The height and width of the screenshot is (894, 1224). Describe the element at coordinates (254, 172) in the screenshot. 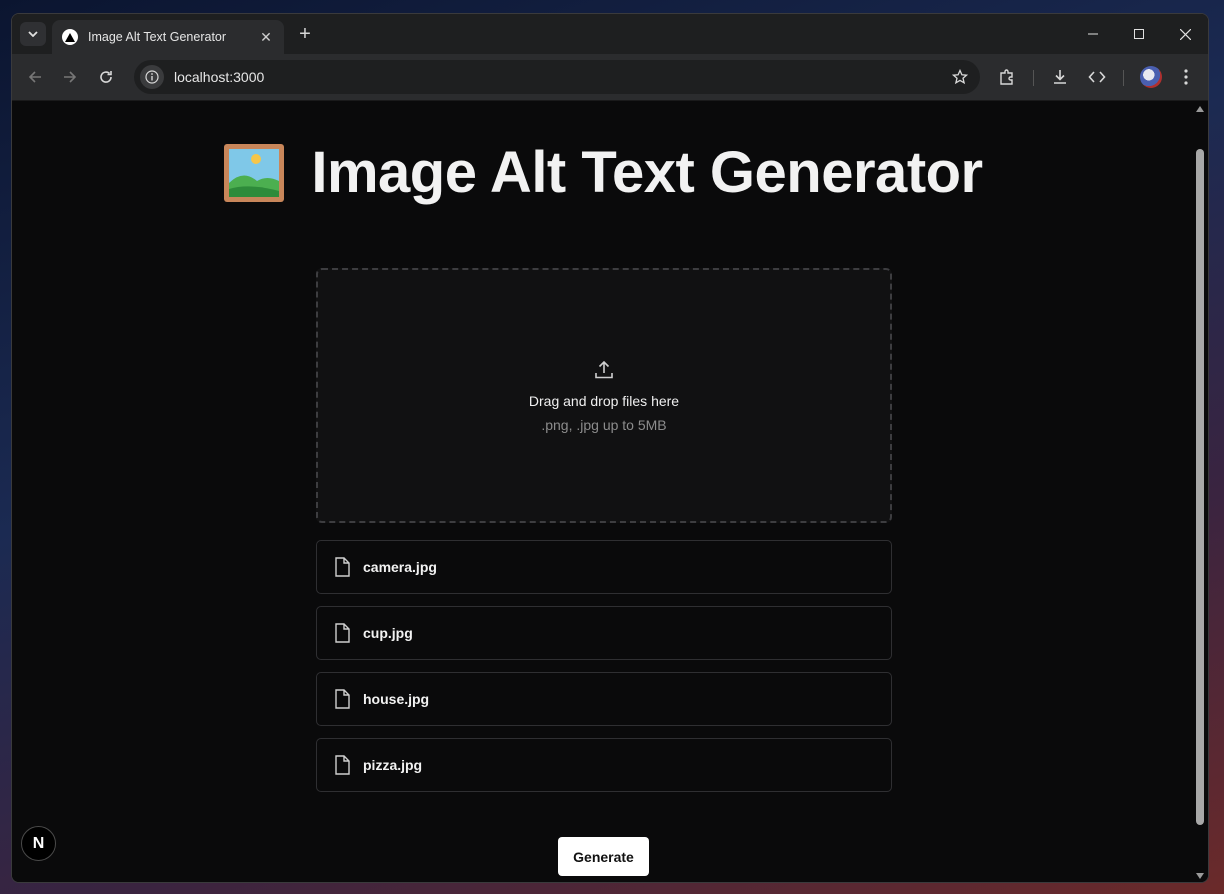

I see `framed-picture-emoji` at that location.